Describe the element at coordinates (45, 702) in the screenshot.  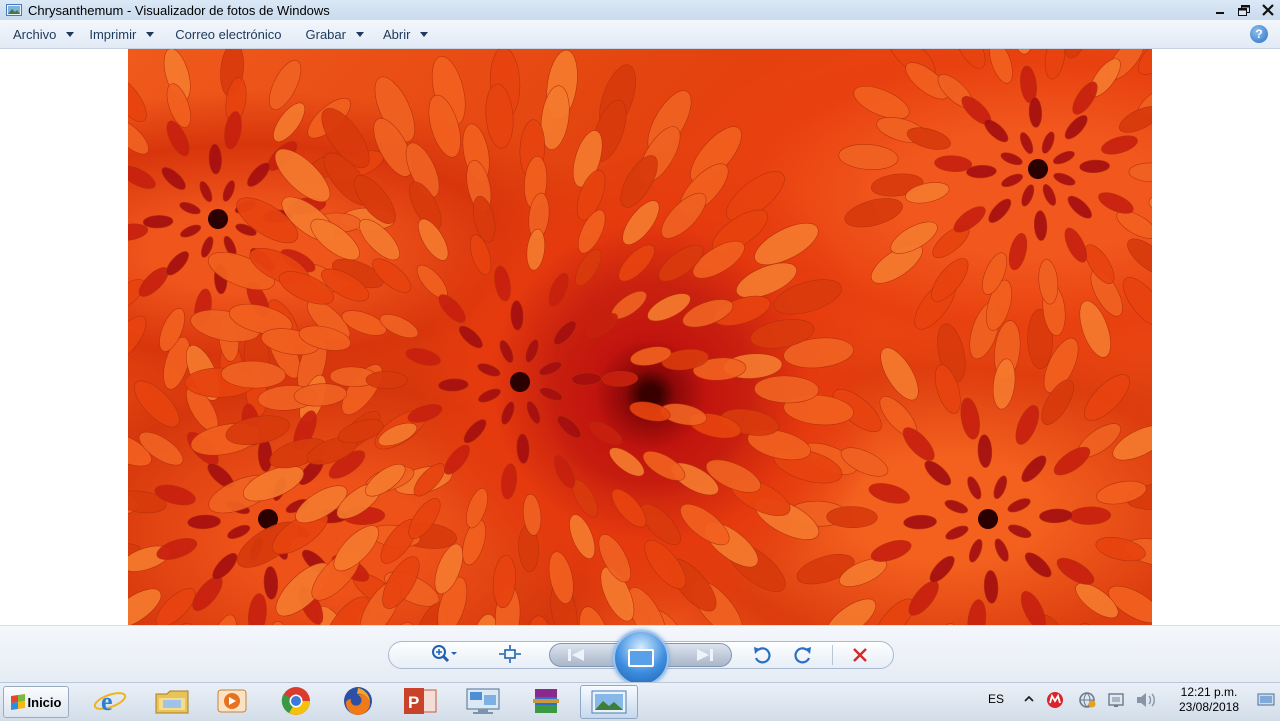
I see `start-label: Inicio` at that location.